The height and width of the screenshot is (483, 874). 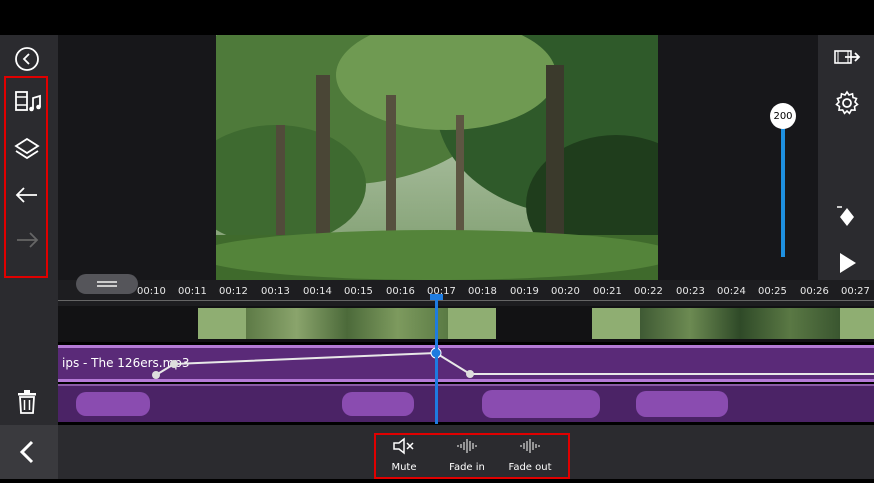 What do you see at coordinates (847, 103) in the screenshot?
I see `settings-icon` at bounding box center [847, 103].